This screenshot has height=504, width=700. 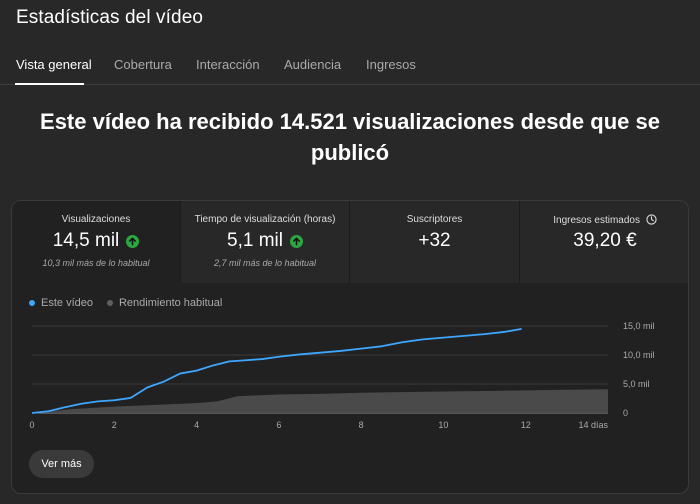 I want to click on legend-item-this-video: Este vídeo, so click(x=61, y=303).